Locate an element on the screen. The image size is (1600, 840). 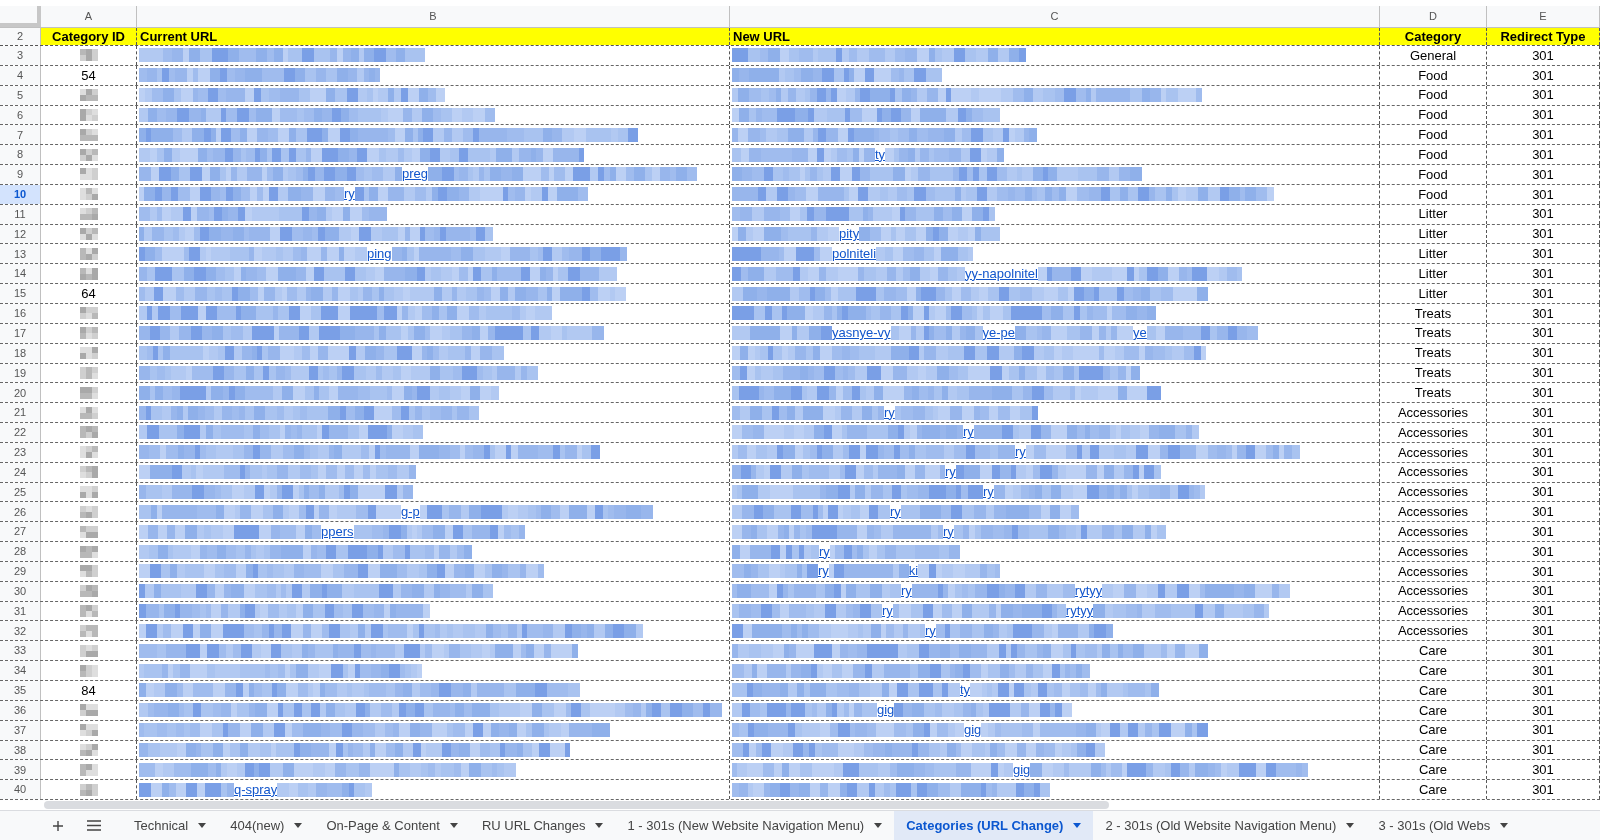
header-cell: Redirect Type is located at coordinates (1543, 36).